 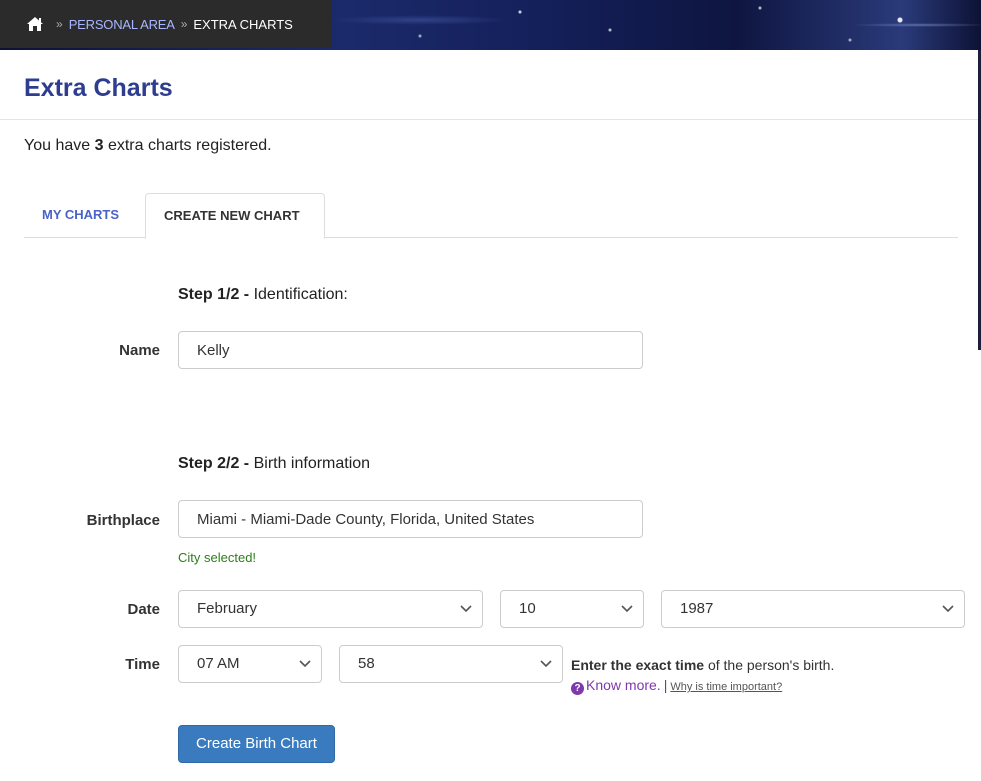 What do you see at coordinates (218, 663) in the screenshot?
I see `hour-value: 07 AM` at bounding box center [218, 663].